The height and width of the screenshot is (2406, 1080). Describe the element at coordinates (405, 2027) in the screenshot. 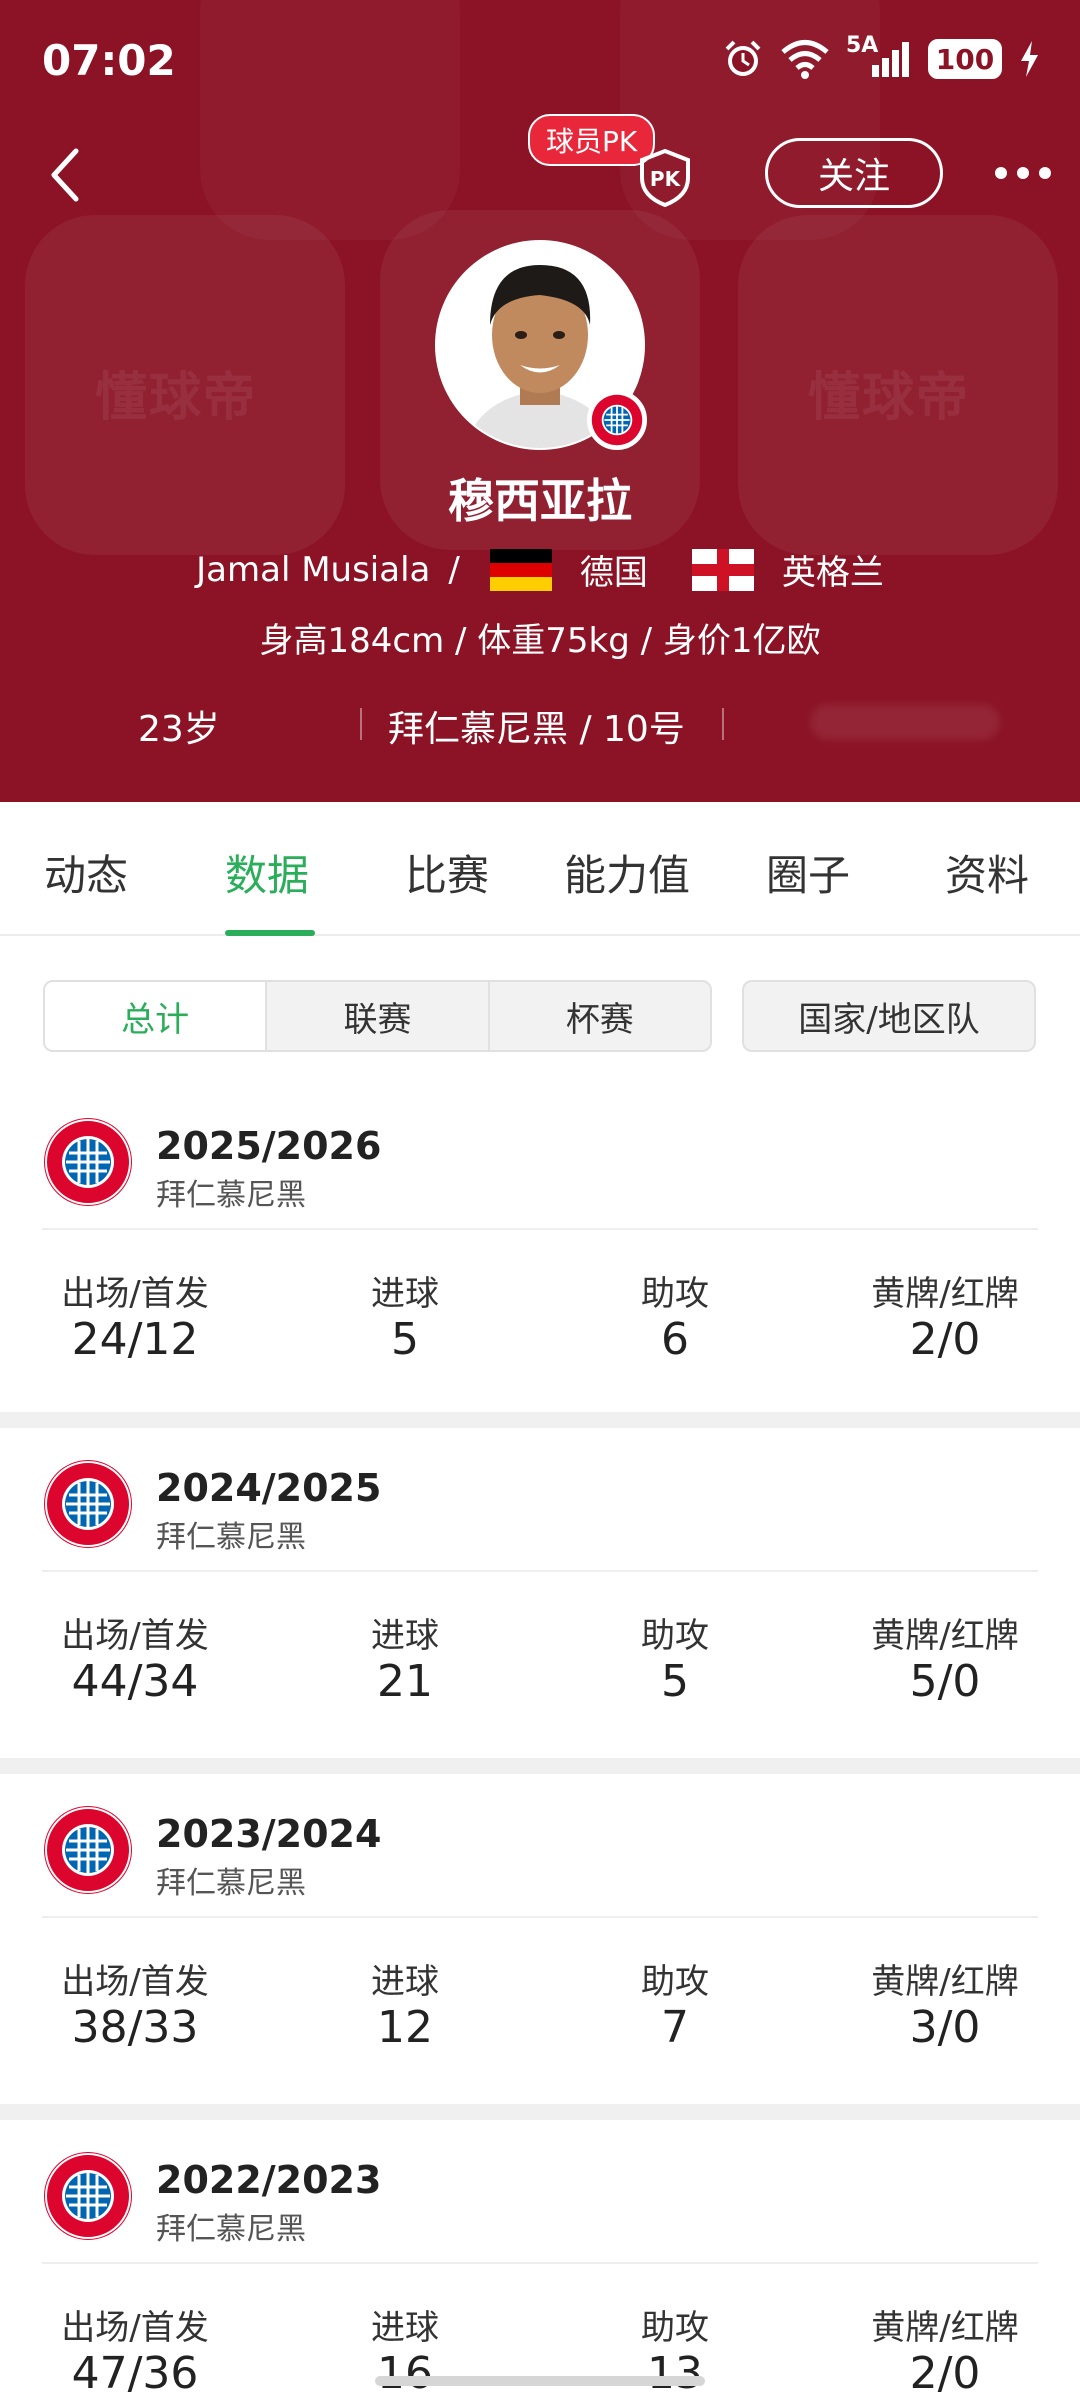

I see `value-goals: 12` at that location.